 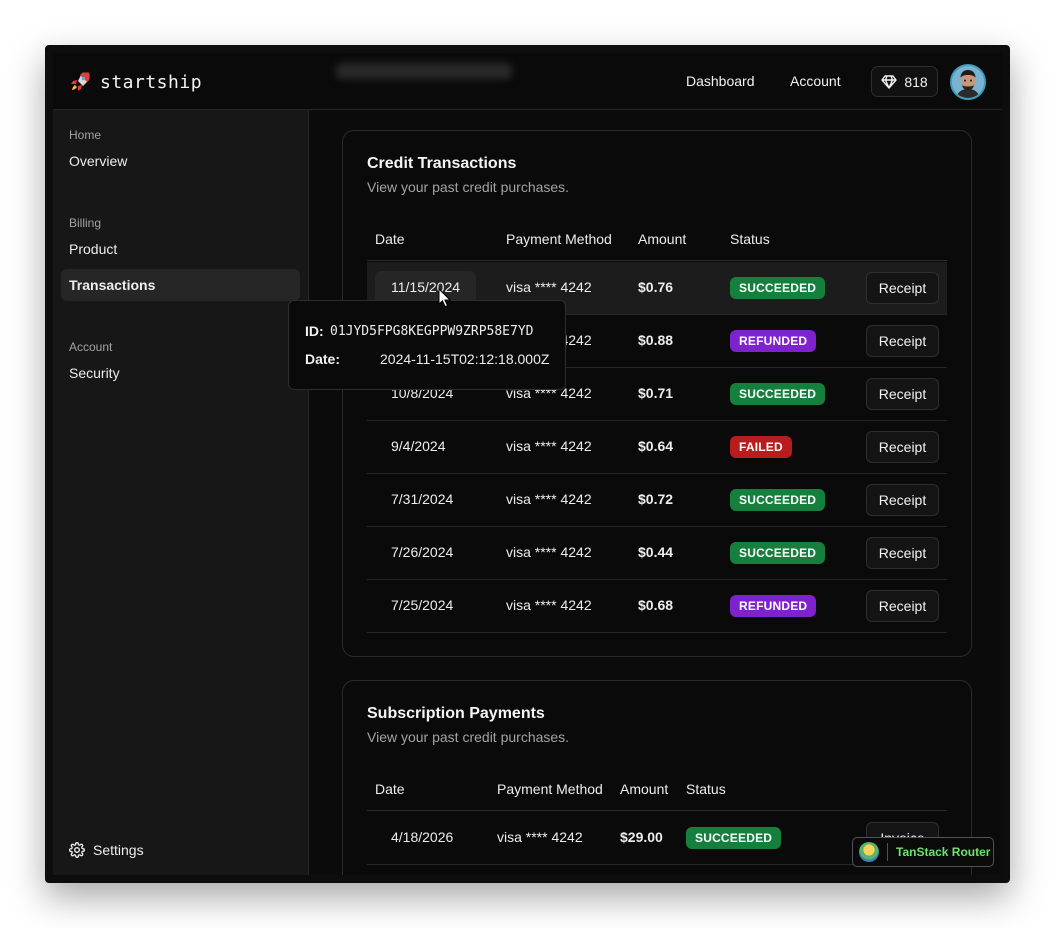 I want to click on credits-count: 818, so click(x=916, y=81).